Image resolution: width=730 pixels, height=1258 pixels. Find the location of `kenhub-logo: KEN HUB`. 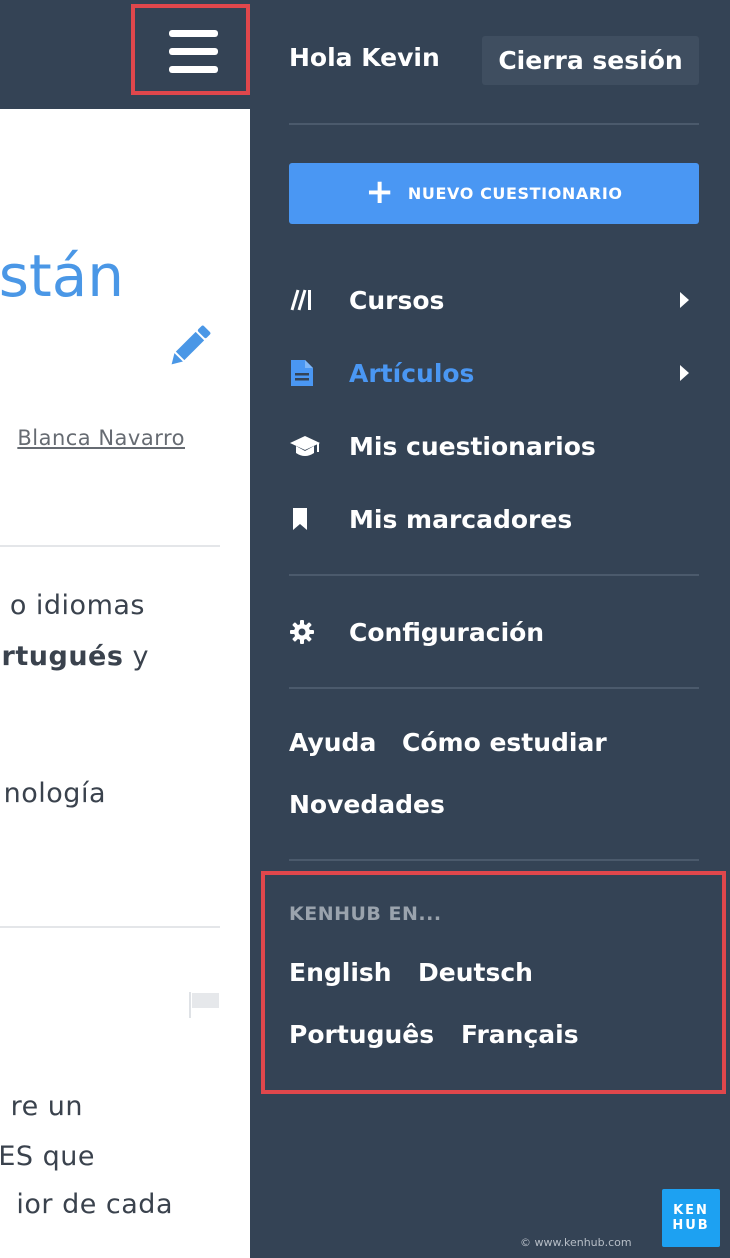

kenhub-logo: KEN HUB is located at coordinates (691, 1218).